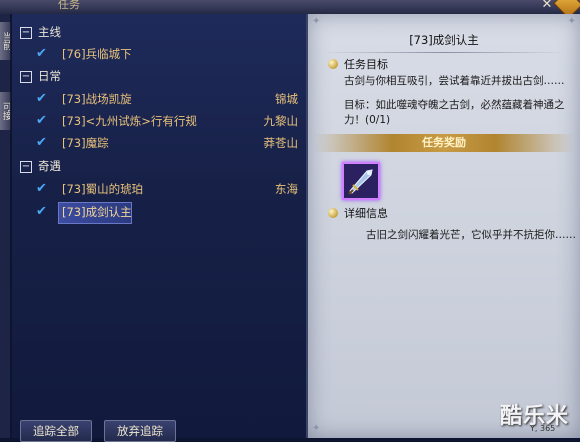 The image size is (580, 442). I want to click on category-row-main: − 主线, so click(159, 32).